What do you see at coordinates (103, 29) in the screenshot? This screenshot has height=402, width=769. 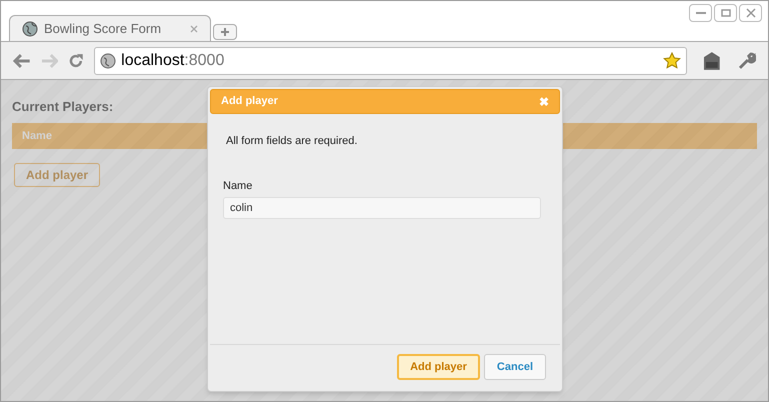 I see `tab-title: Bowling Score Form` at bounding box center [103, 29].